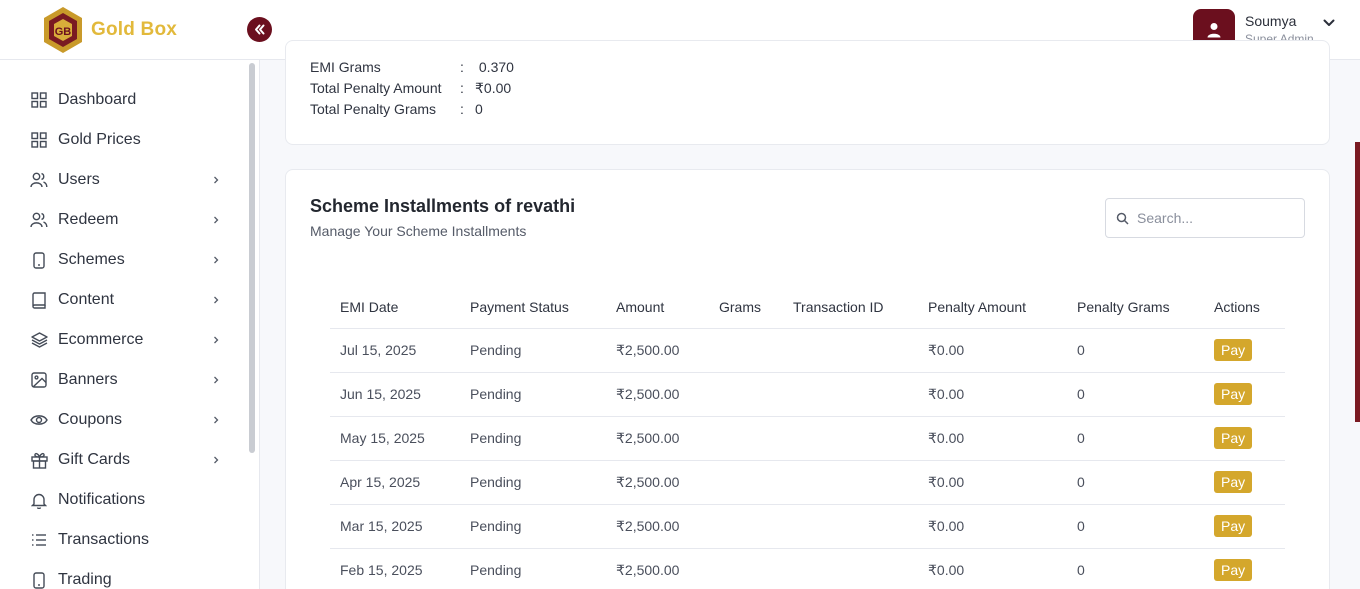 The height and width of the screenshot is (589, 1360). Describe the element at coordinates (85, 579) in the screenshot. I see `sidebar-item-label: Trading` at that location.